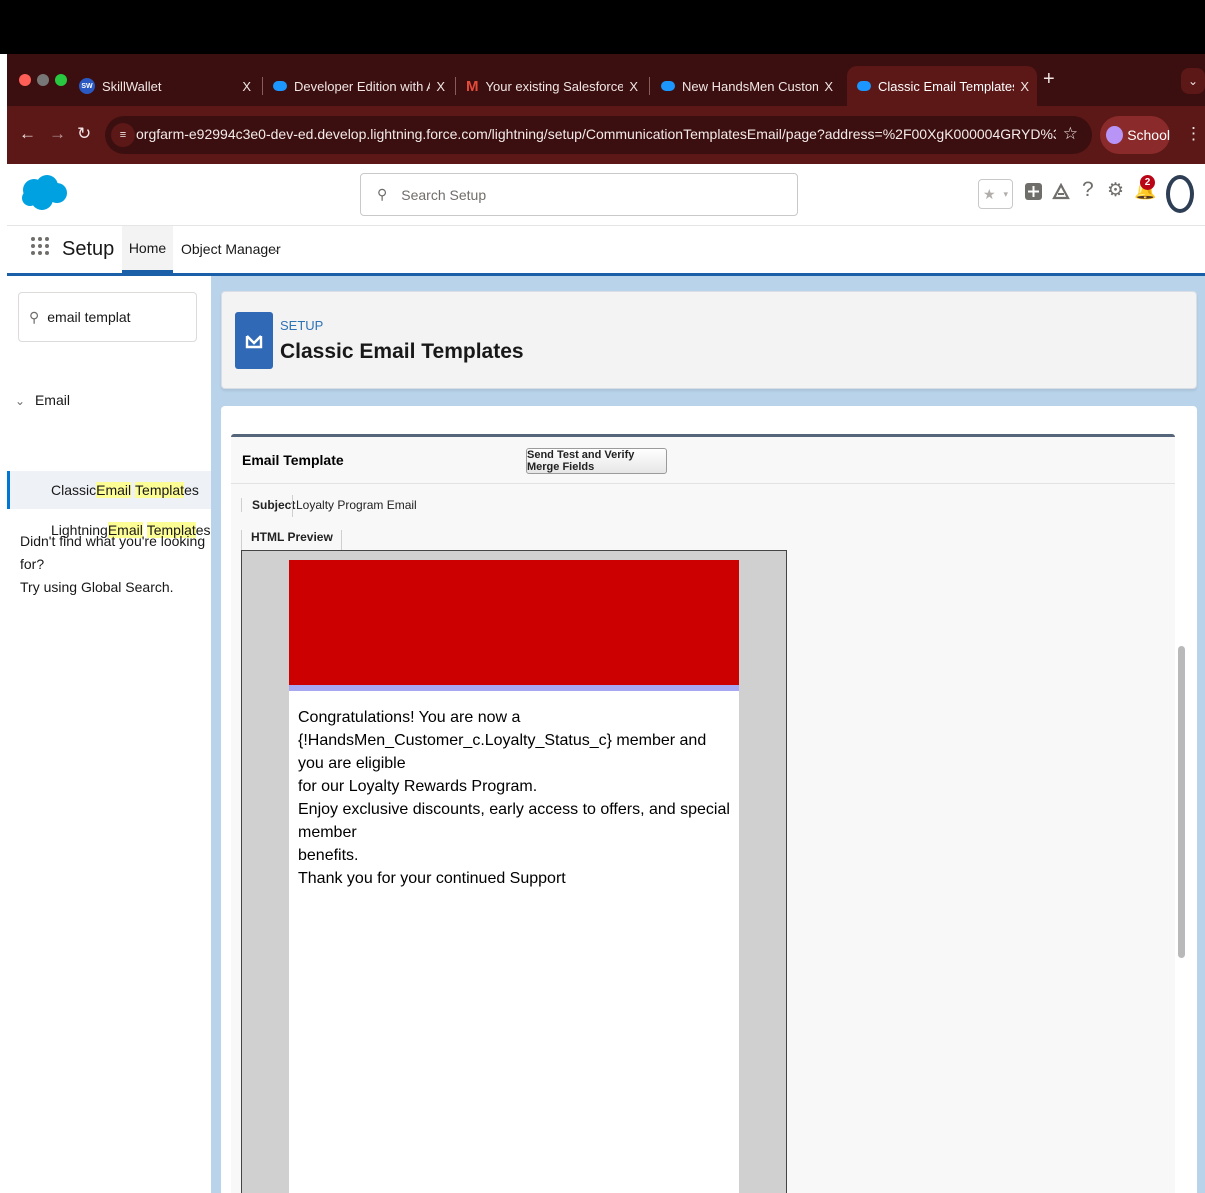  What do you see at coordinates (649, 86) in the screenshot?
I see `tab-separator` at bounding box center [649, 86].